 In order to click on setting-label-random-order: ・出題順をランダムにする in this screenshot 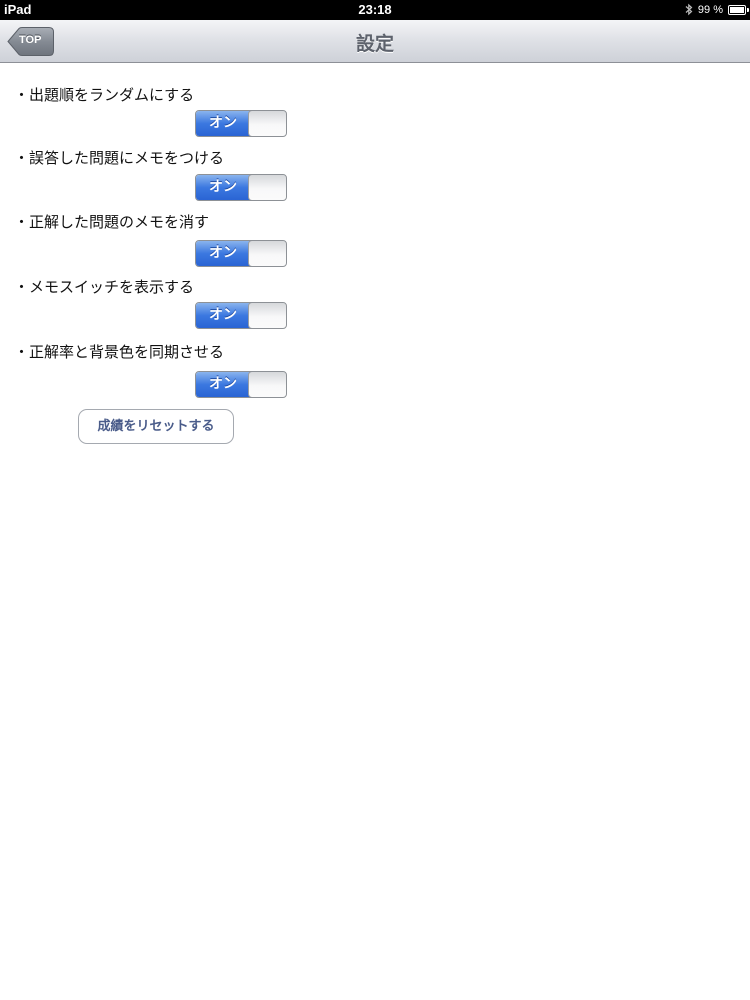, I will do `click(104, 95)`.